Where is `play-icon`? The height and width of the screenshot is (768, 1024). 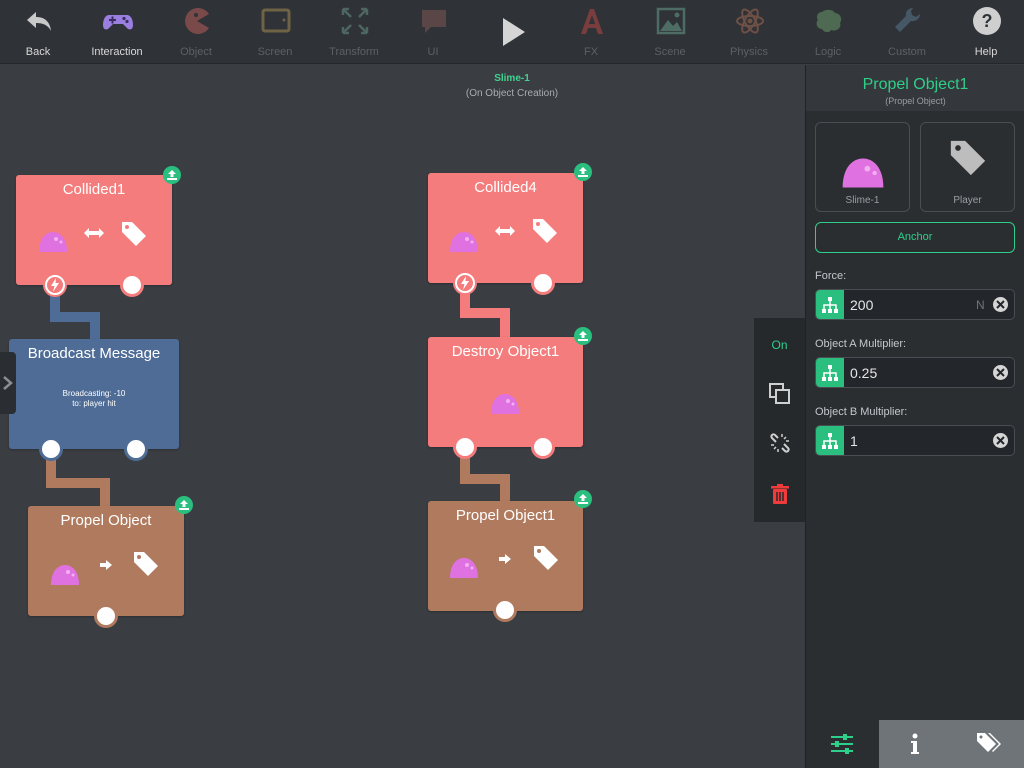
play-icon is located at coordinates (514, 32).